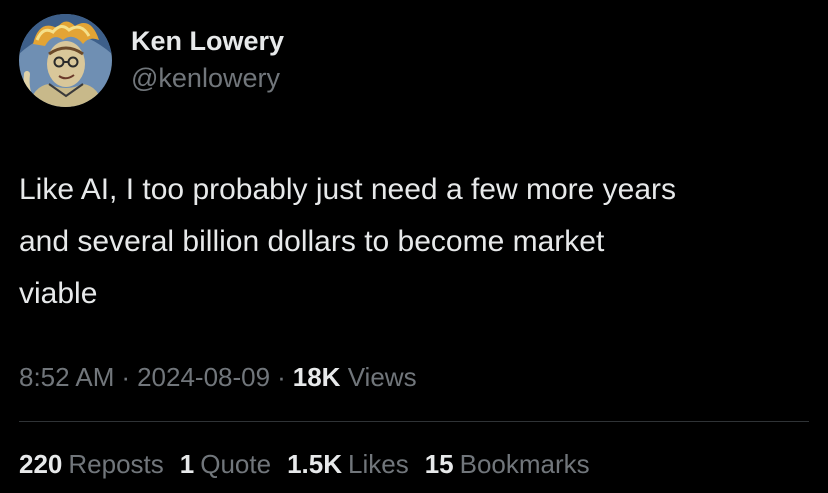  Describe the element at coordinates (524, 464) in the screenshot. I see `bookmarks-label: Bookmarks` at that location.